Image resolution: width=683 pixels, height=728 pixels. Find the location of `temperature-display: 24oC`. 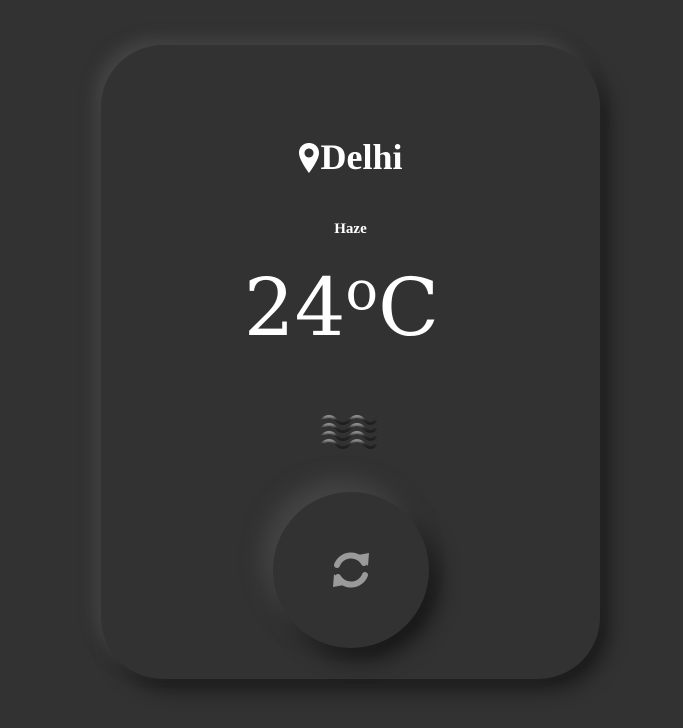

temperature-display: 24oC is located at coordinates (341, 312).